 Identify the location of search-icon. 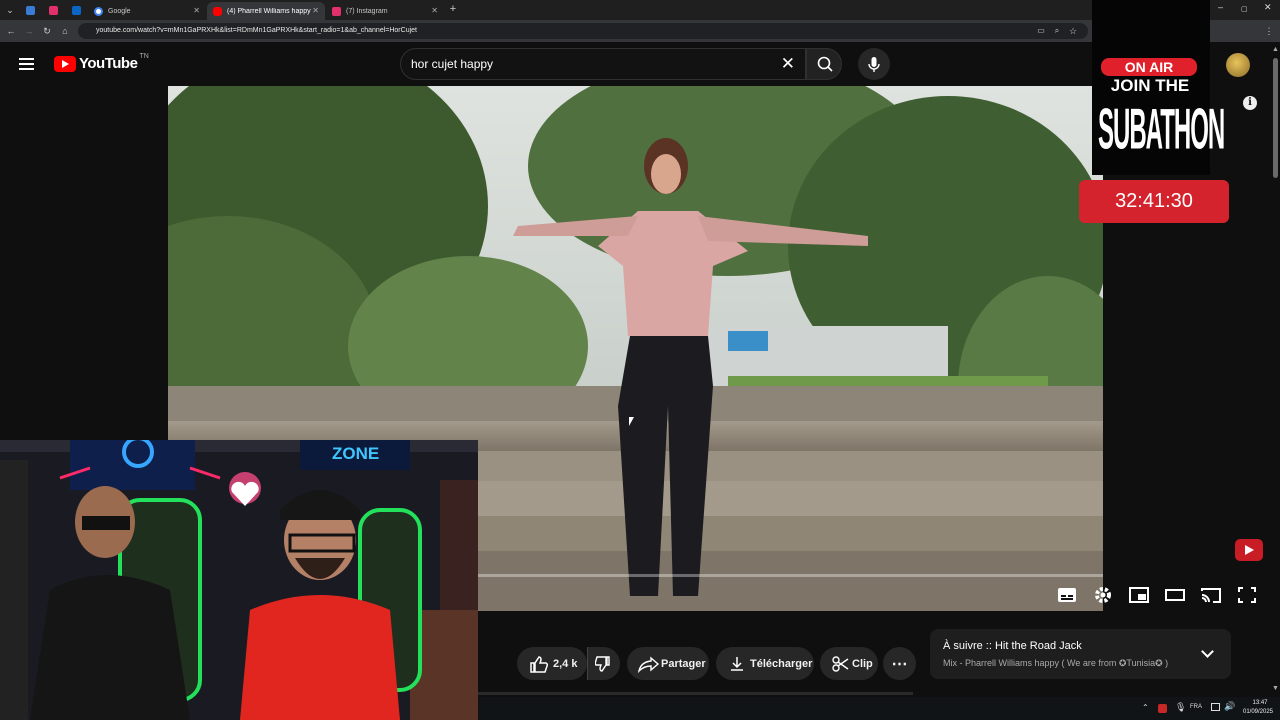
(825, 64).